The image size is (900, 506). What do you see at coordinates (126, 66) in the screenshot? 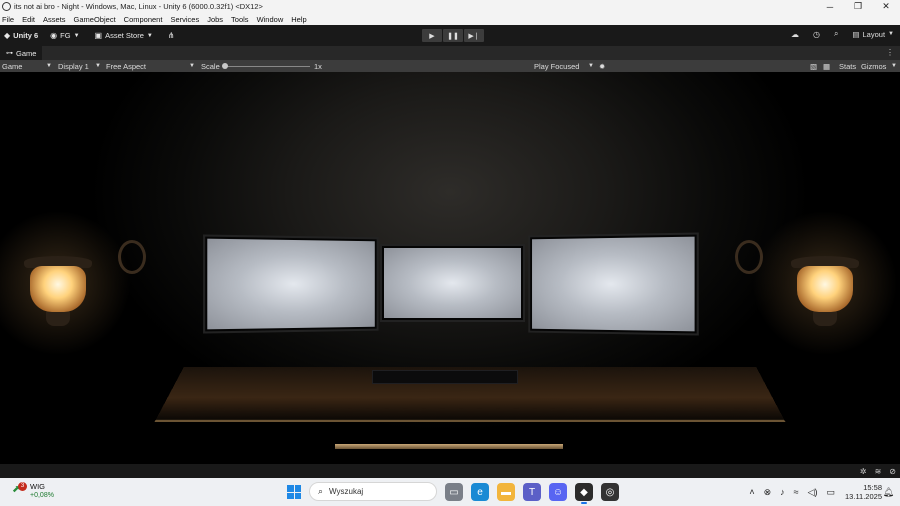
I see `aspect-select-value: Free Aspect` at bounding box center [126, 66].